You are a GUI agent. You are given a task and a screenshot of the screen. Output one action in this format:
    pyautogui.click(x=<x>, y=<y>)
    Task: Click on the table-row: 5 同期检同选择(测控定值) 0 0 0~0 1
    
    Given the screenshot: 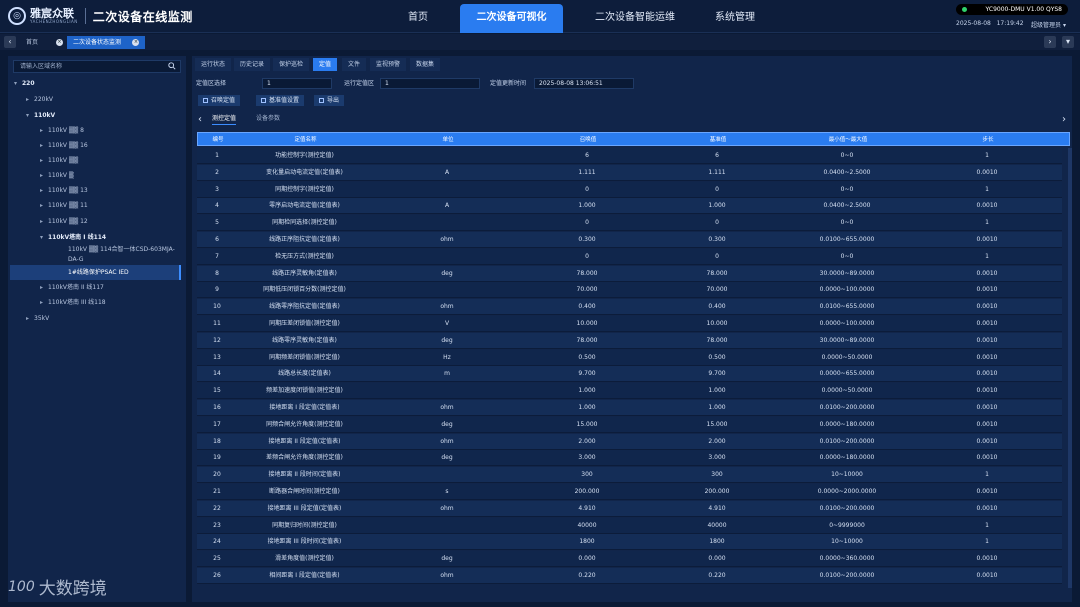 What is the action you would take?
    pyautogui.click(x=629, y=223)
    